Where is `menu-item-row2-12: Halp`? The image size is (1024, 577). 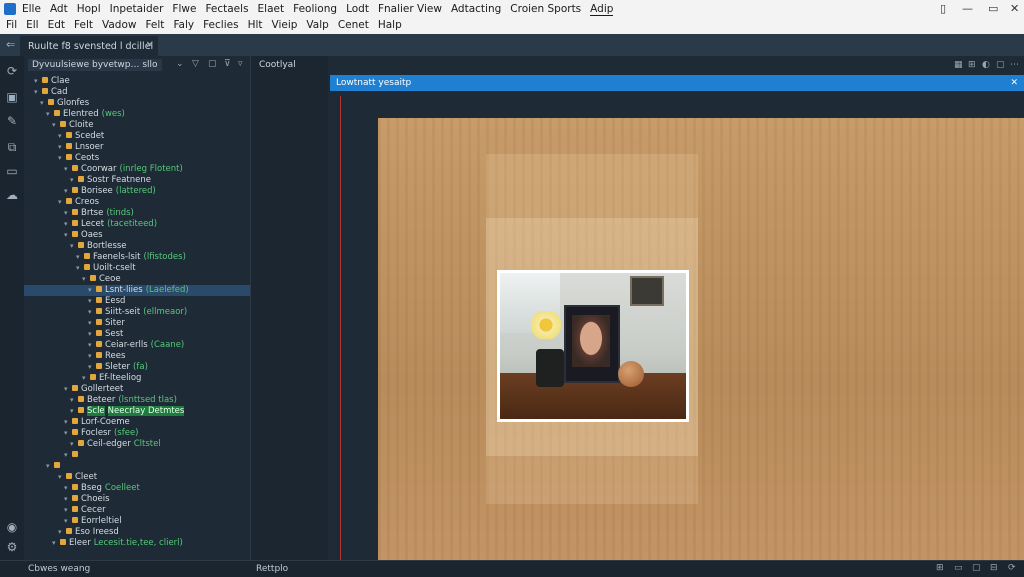 menu-item-row2-12: Halp is located at coordinates (390, 25).